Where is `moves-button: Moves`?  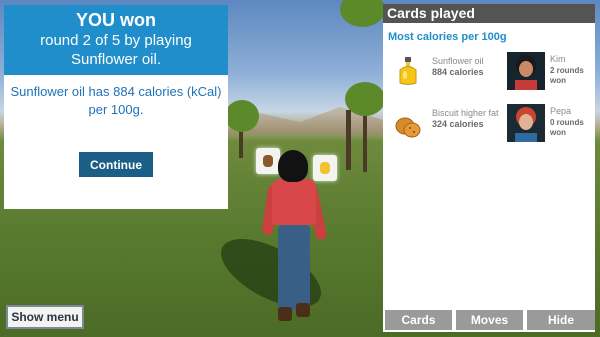
moves-button: Moves is located at coordinates (489, 320).